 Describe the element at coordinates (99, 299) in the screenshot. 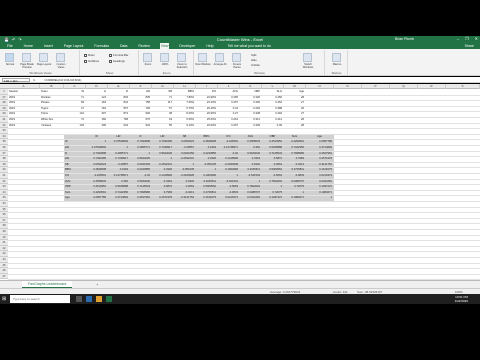

I see `folder-icon` at that location.